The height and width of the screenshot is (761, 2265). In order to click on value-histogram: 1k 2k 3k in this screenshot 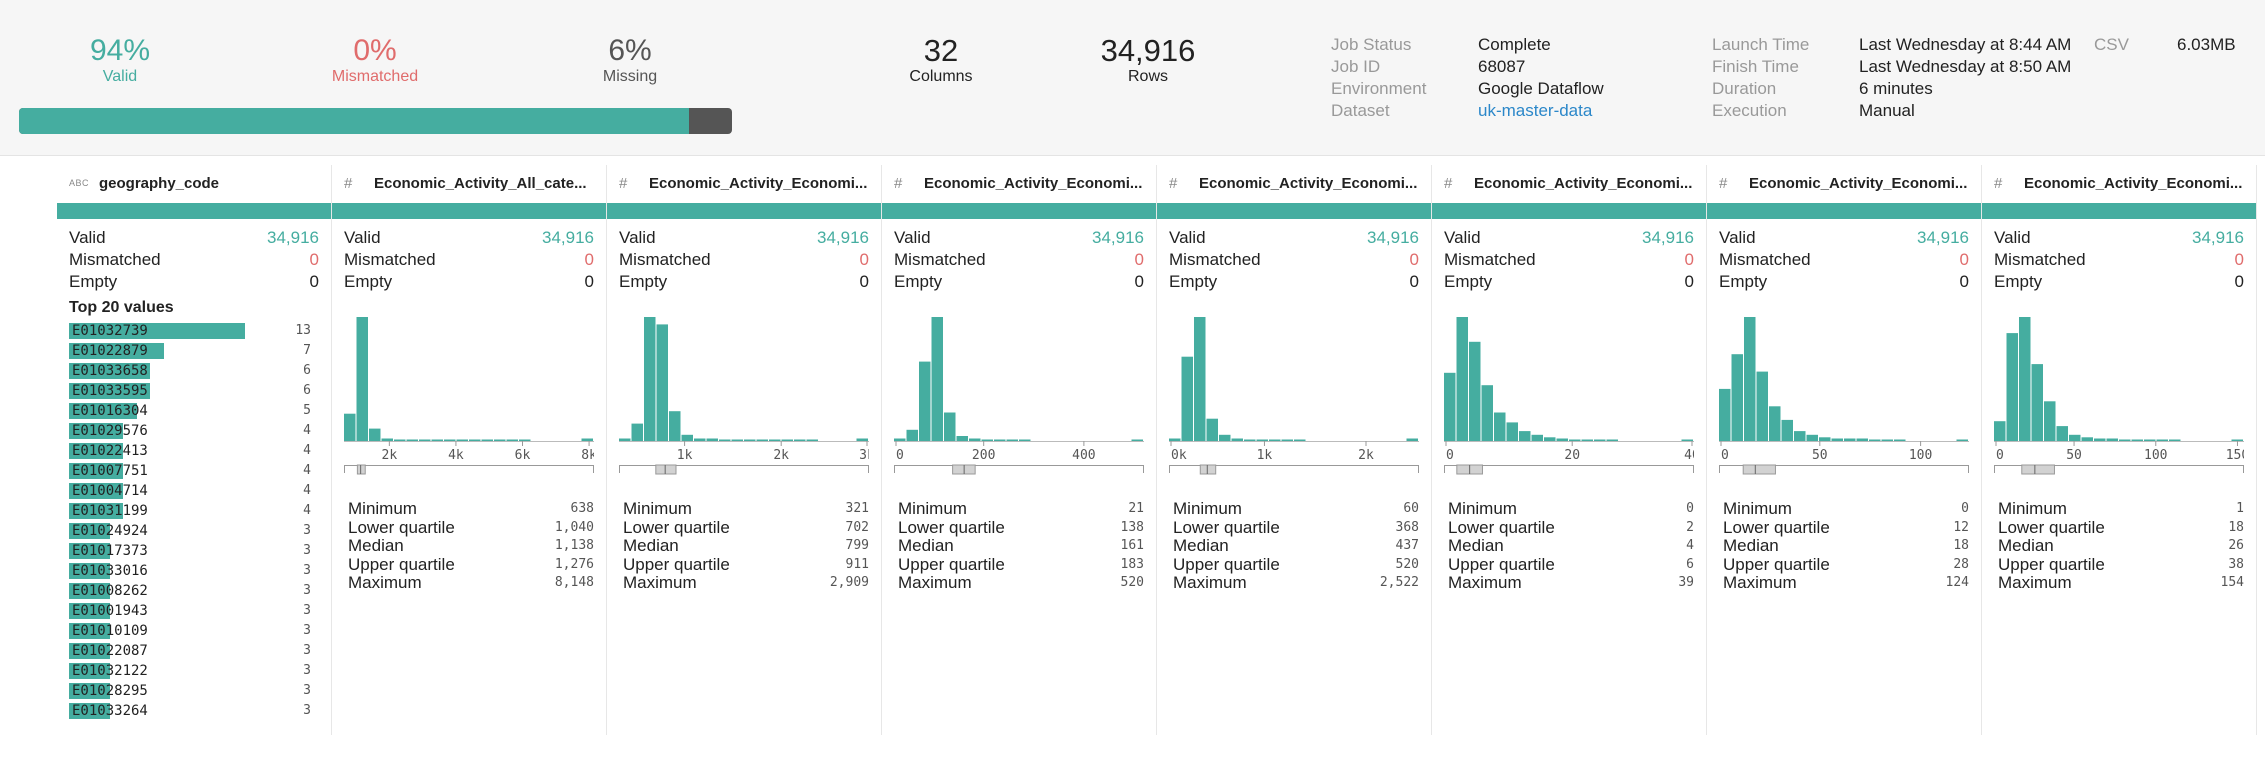, I will do `click(744, 395)`.